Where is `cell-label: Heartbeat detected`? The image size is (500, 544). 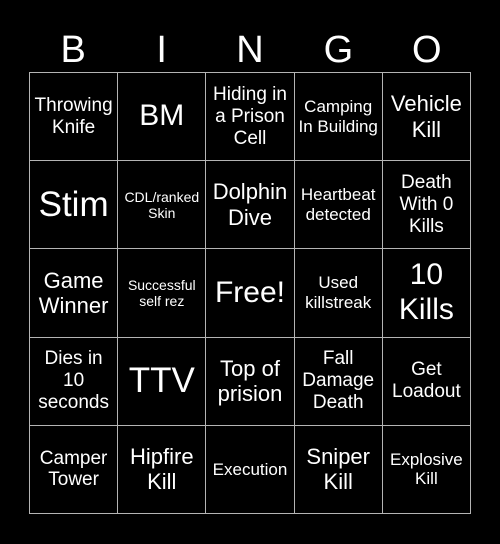
cell-label: Heartbeat detected is located at coordinates (338, 204).